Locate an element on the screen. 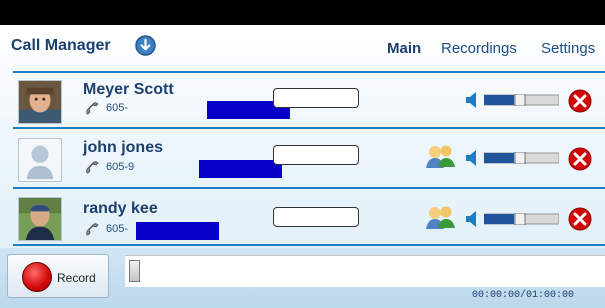  top-bar is located at coordinates (302, 12).